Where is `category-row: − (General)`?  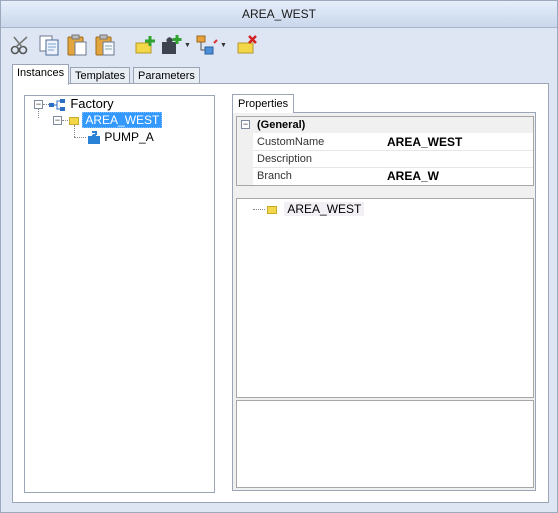 category-row: − (General) is located at coordinates (385, 125).